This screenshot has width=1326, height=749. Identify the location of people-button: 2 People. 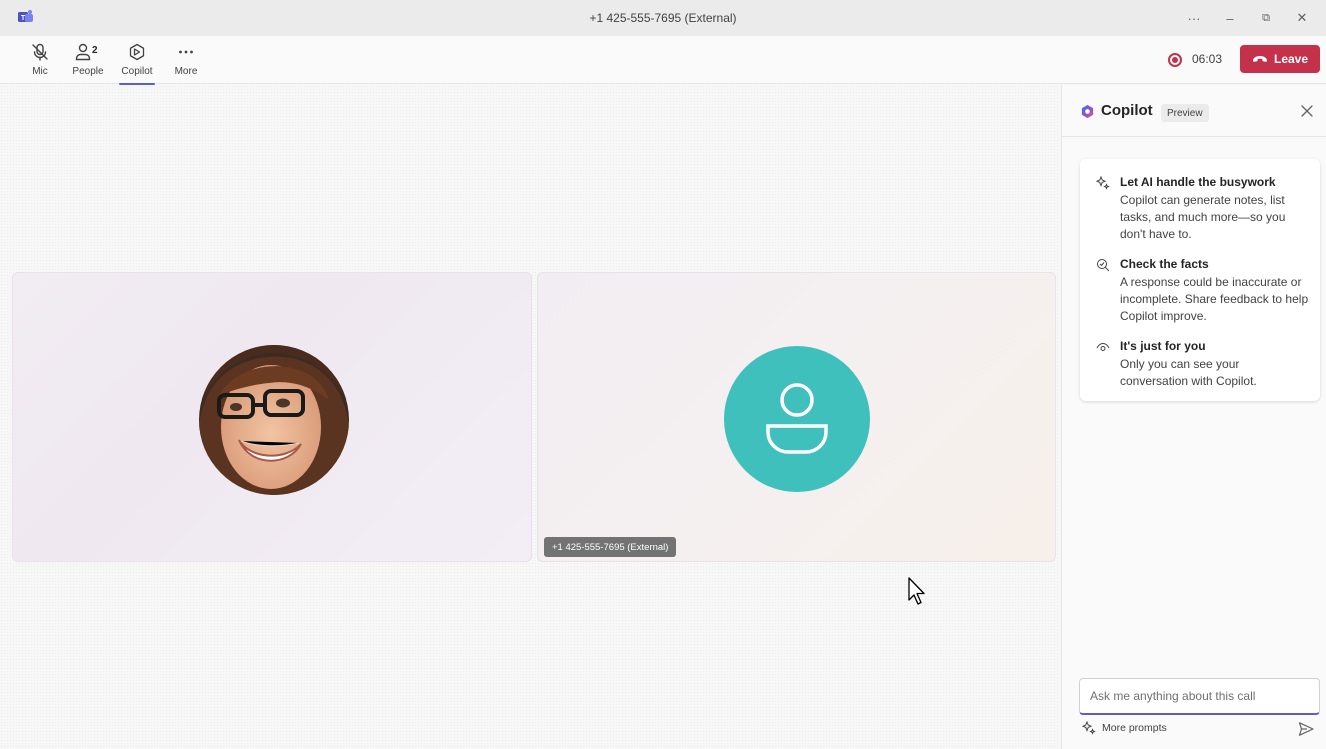
(88, 61).